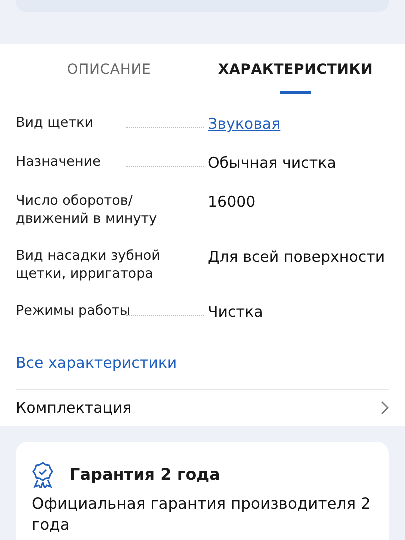 The image size is (405, 540). What do you see at coordinates (55, 123) in the screenshot?
I see `spec-label: Вид щетки` at bounding box center [55, 123].